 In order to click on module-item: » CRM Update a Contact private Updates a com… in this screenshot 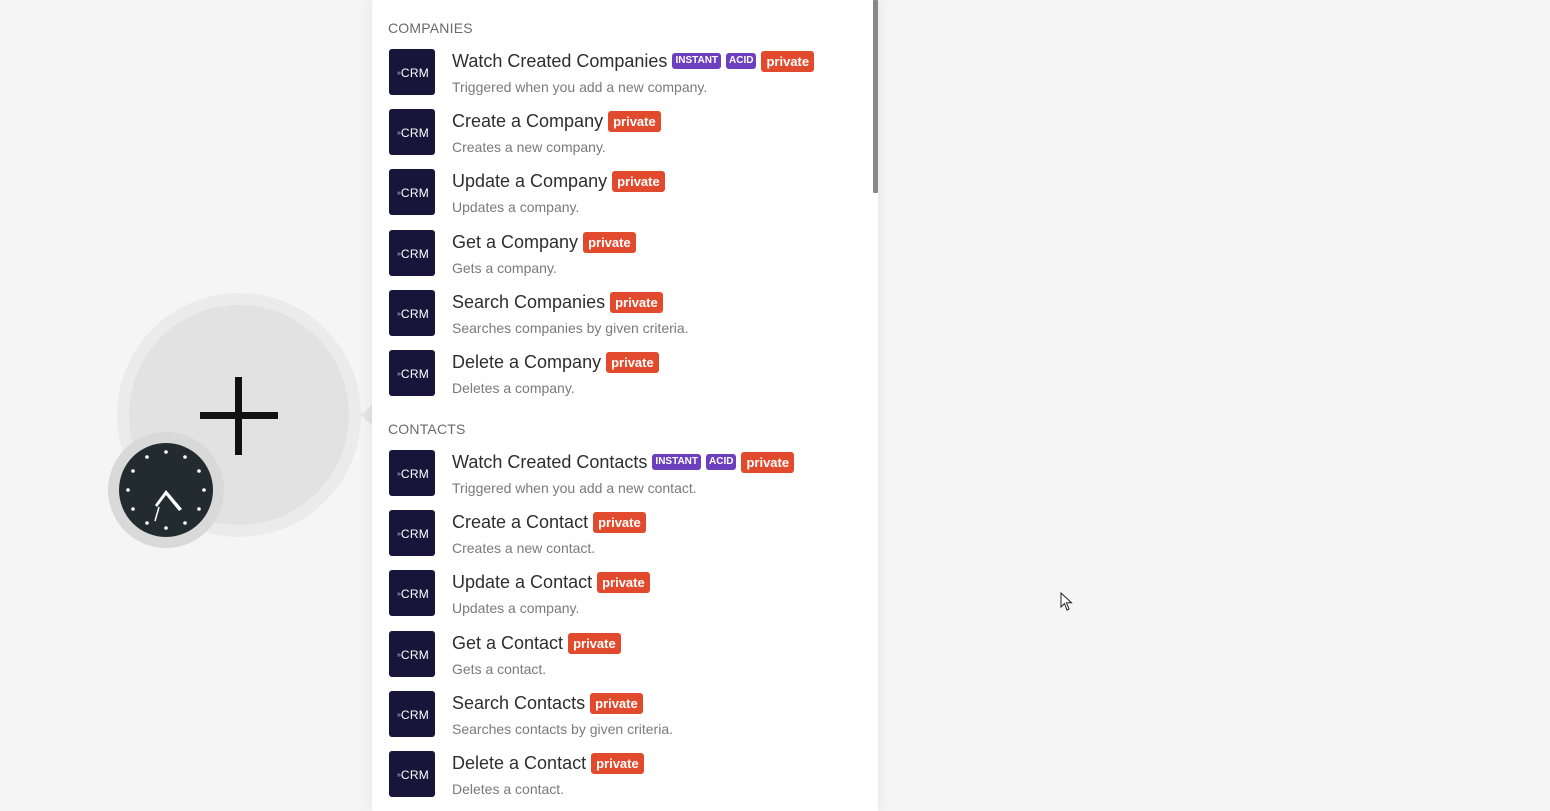, I will do `click(624, 599)`.